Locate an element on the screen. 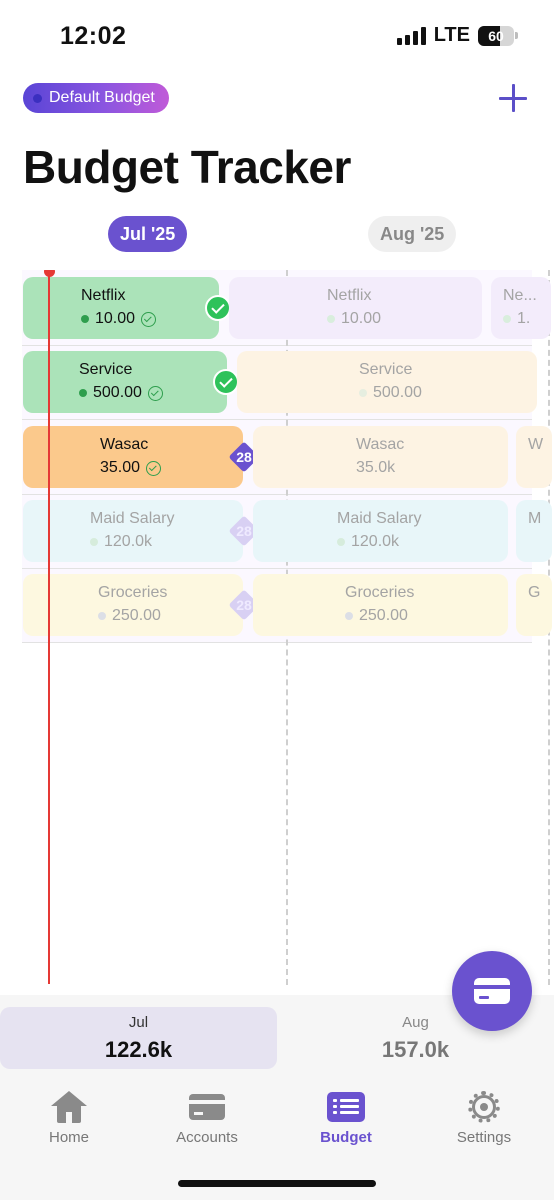 The width and height of the screenshot is (554, 1200). budget-item-wasac-jul: Wasac 35.00 is located at coordinates (133, 457).